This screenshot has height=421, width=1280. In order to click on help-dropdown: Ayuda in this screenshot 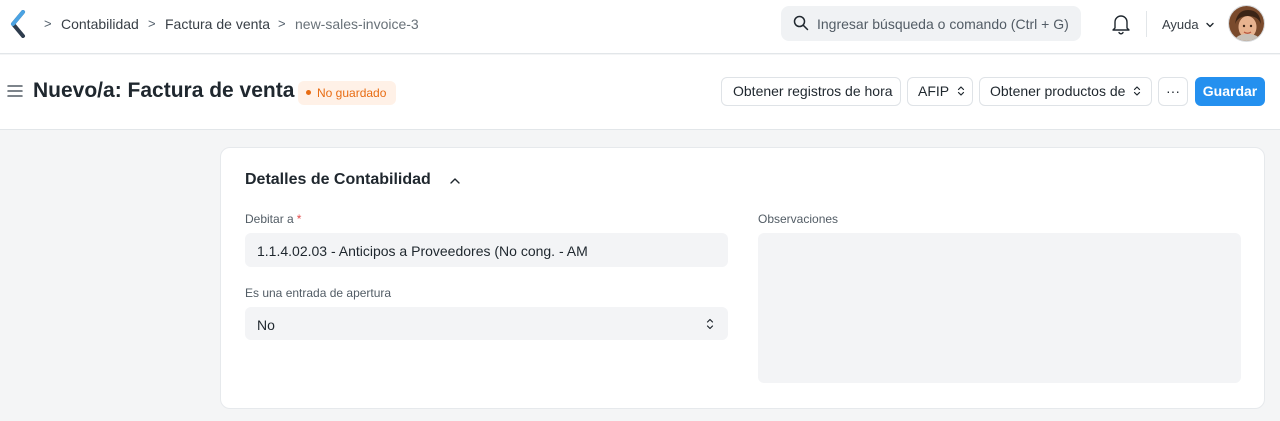, I will do `click(1188, 24)`.